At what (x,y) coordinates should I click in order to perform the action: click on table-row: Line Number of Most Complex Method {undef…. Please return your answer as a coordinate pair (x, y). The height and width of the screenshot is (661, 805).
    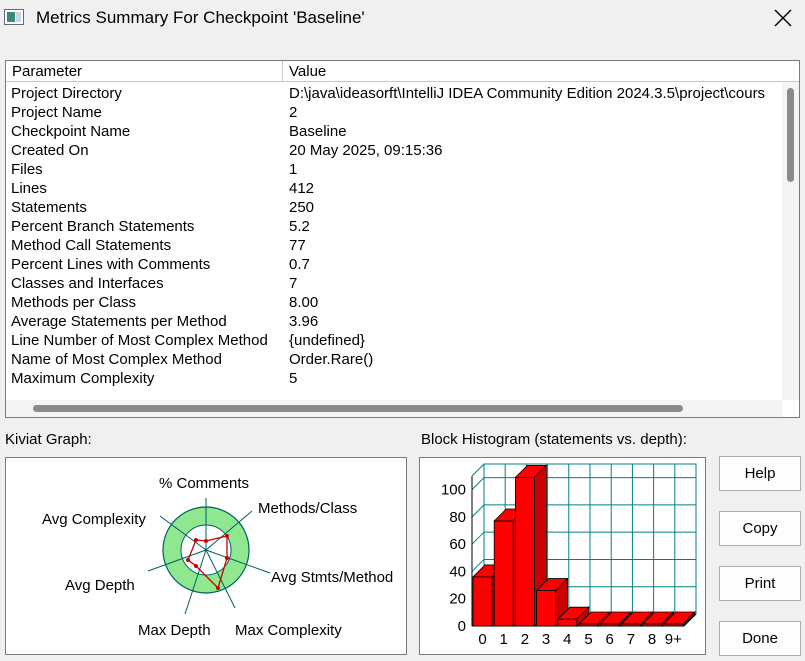
    Looking at the image, I should click on (394, 340).